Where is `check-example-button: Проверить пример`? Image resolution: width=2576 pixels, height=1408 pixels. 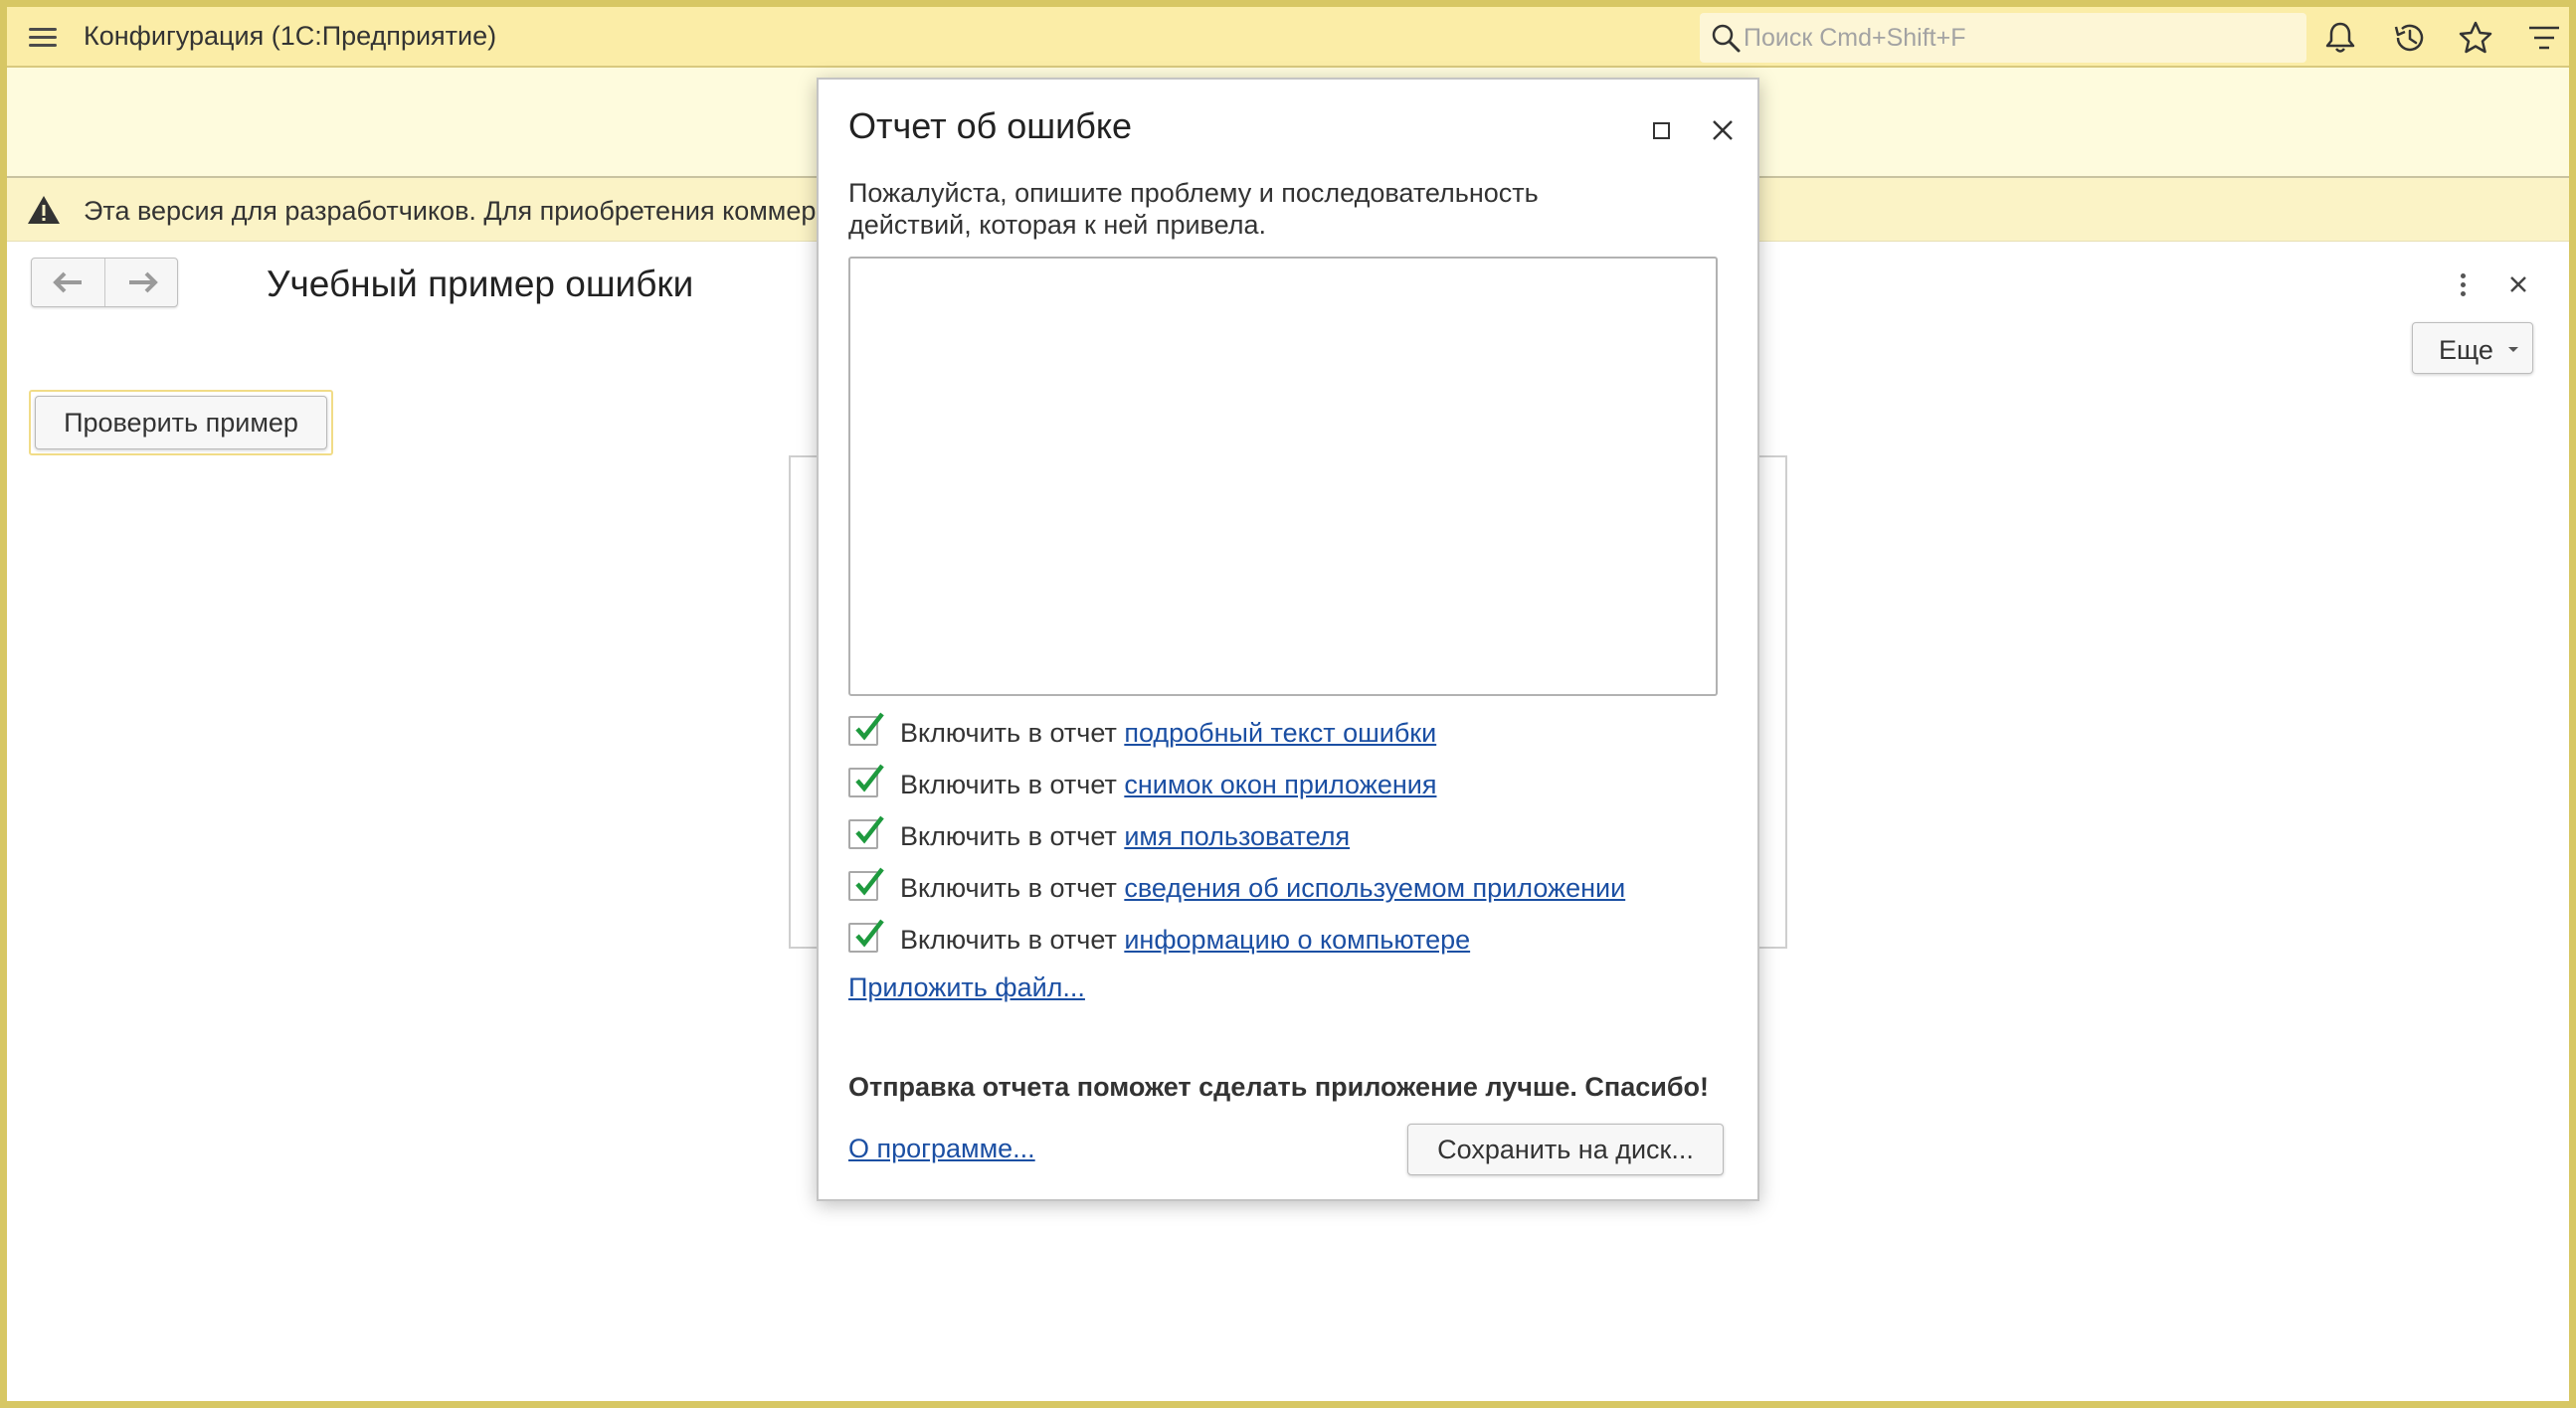
check-example-button: Проверить пример is located at coordinates (181, 422).